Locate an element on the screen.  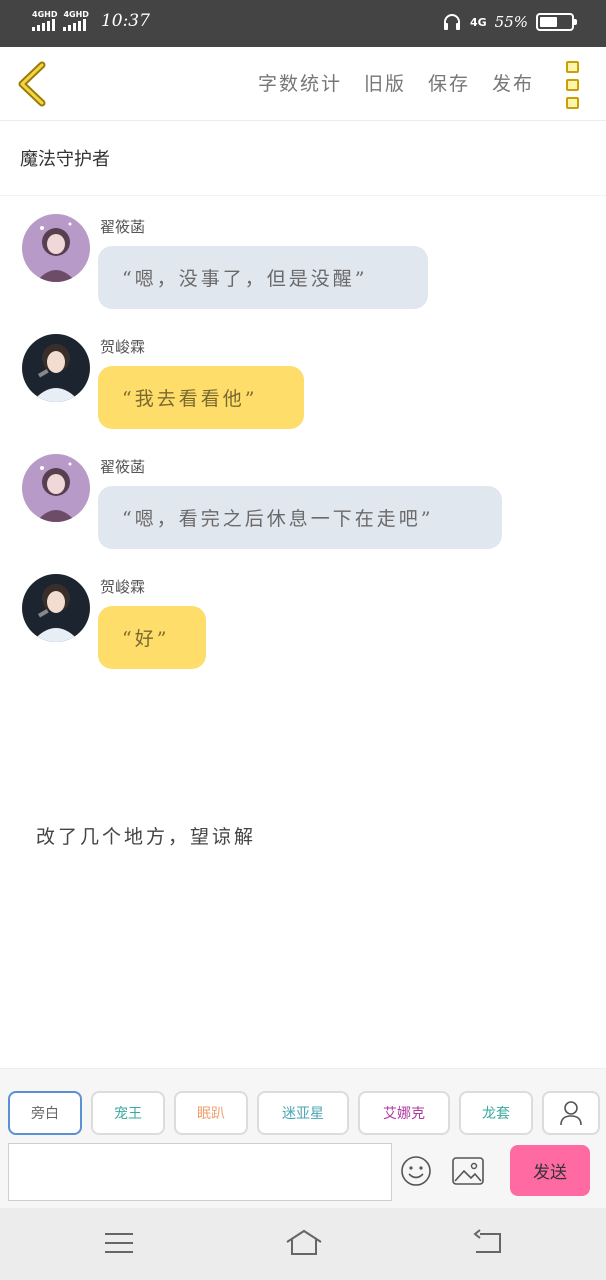
word-count-button: 字数统计 is located at coordinates (300, 82).